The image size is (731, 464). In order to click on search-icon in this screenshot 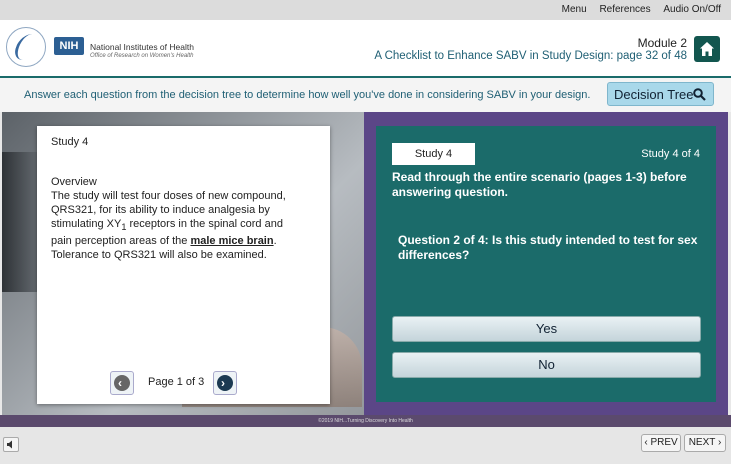, I will do `click(699, 94)`.